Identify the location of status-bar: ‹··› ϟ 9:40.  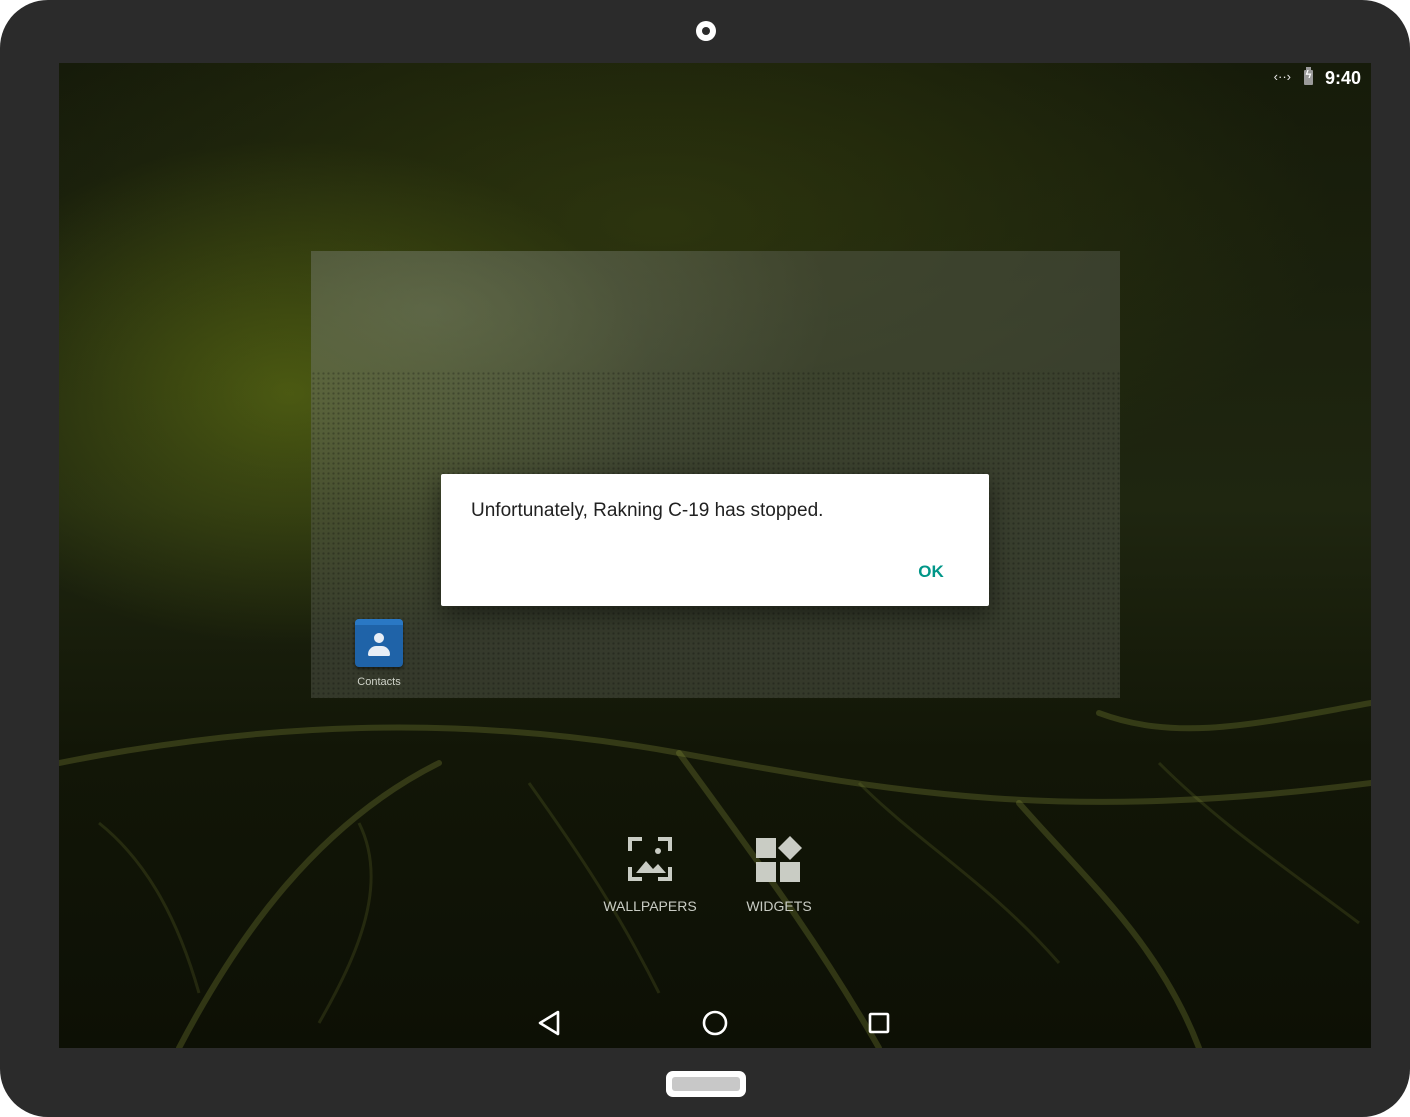
(1271, 78).